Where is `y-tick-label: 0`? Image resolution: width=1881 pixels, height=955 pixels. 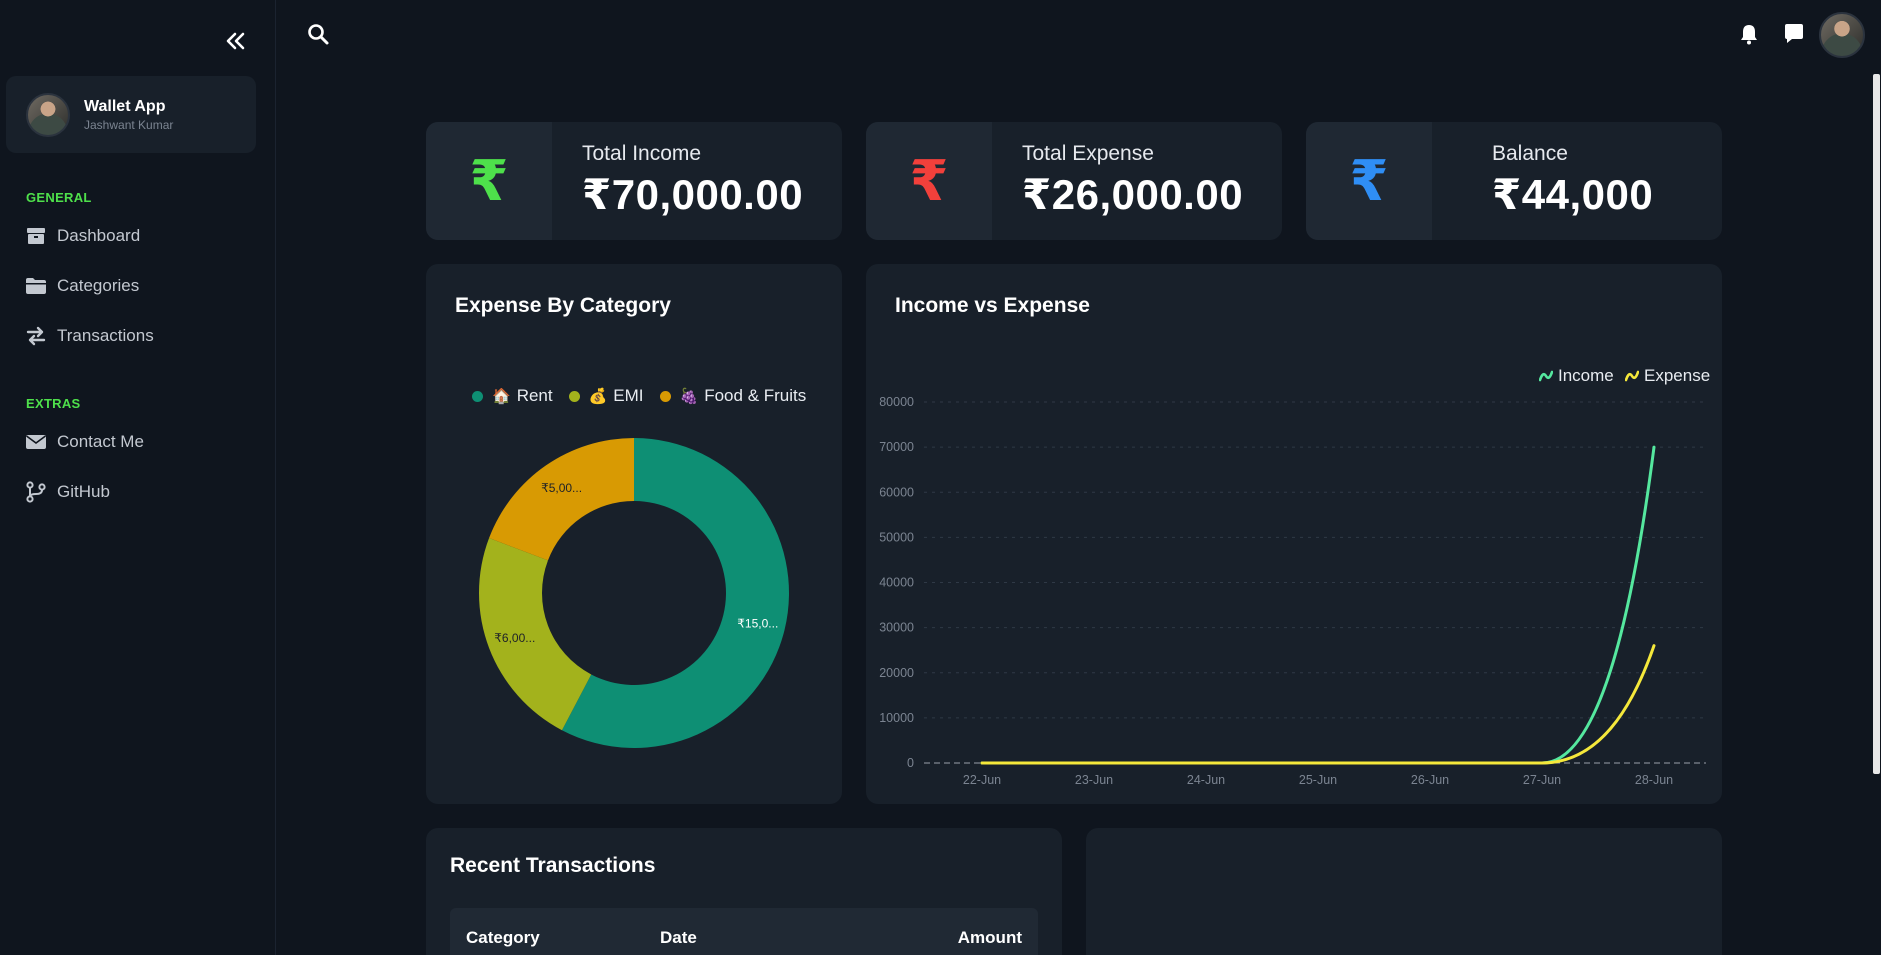
y-tick-label: 0 is located at coordinates (910, 763).